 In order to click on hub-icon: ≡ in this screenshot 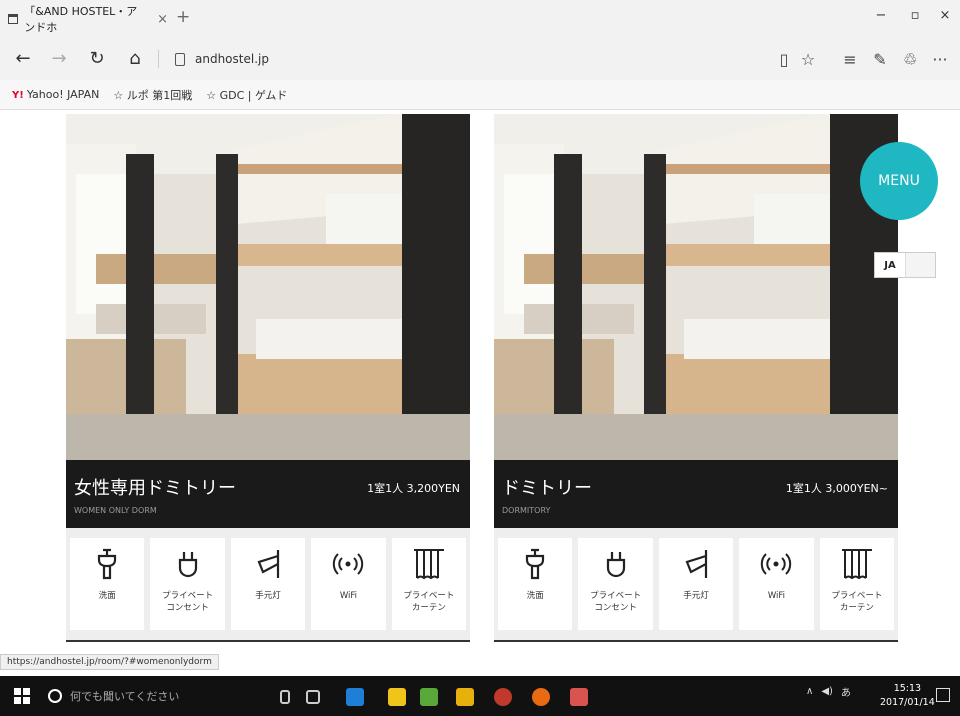, I will do `click(850, 59)`.